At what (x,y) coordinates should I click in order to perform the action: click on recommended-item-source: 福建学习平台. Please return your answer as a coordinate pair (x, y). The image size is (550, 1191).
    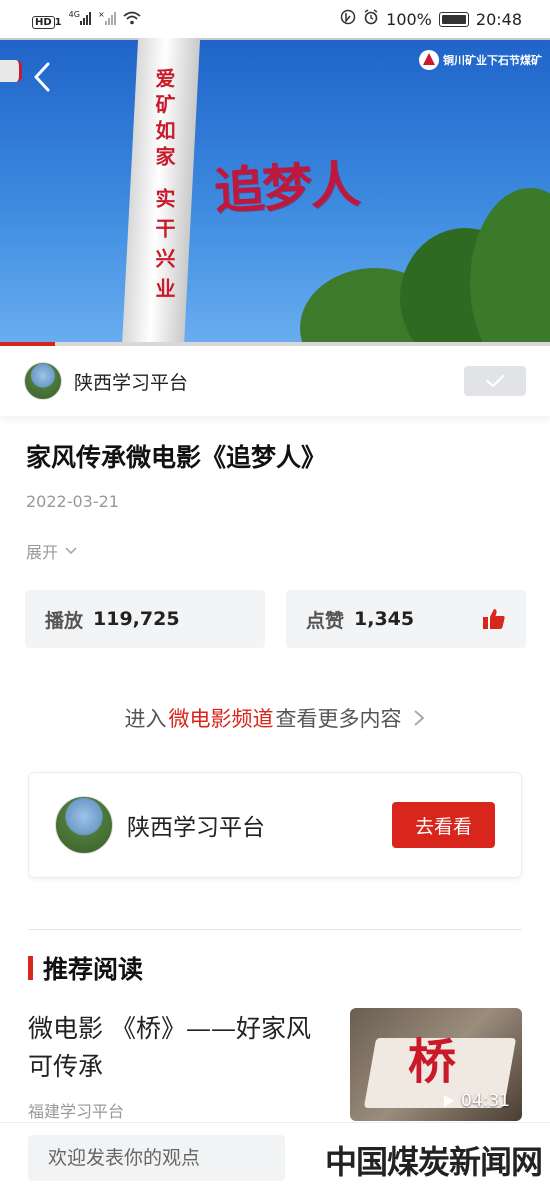
    Looking at the image, I should click on (76, 1111).